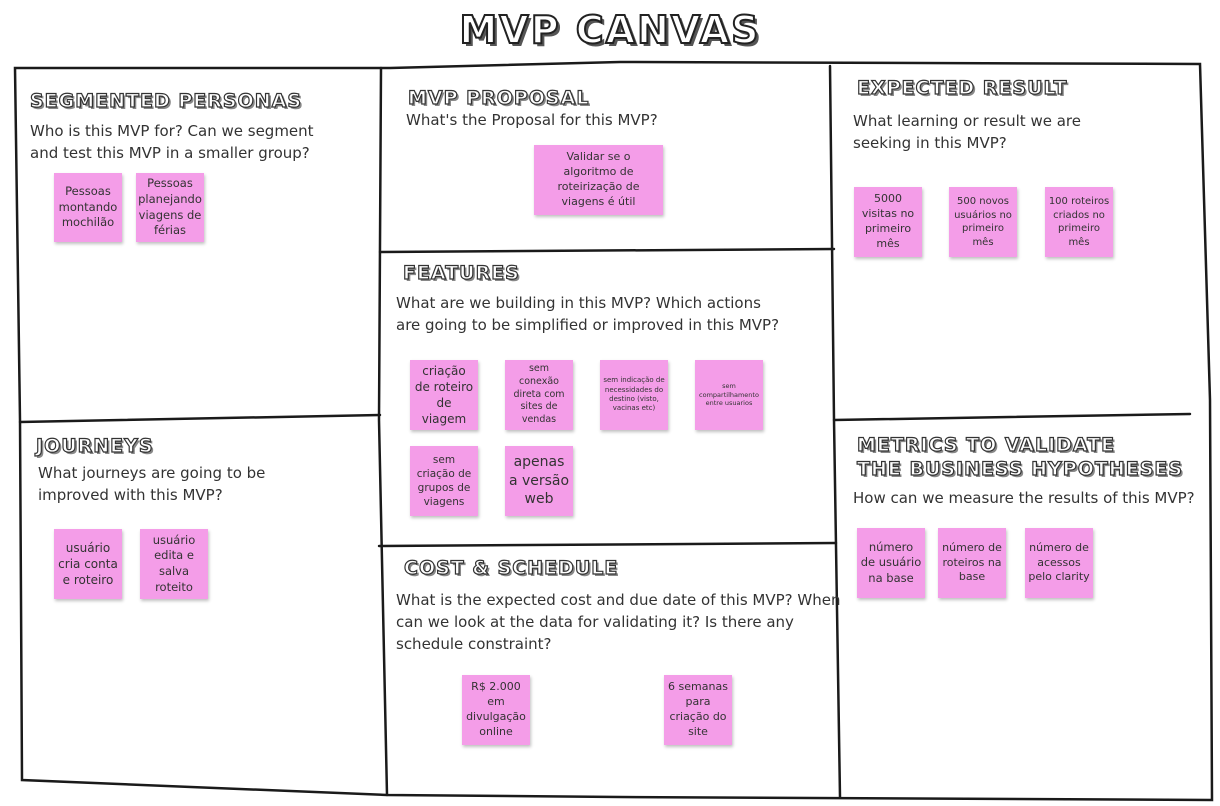 The image size is (1220, 806). What do you see at coordinates (1012, 417) in the screenshot?
I see `divider-result-metrics` at bounding box center [1012, 417].